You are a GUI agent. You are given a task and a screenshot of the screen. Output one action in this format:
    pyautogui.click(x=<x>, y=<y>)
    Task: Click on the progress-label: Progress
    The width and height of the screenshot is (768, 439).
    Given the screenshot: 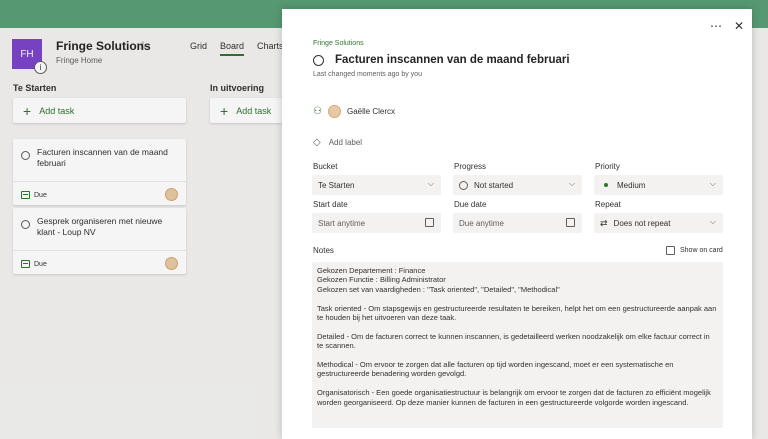 What is the action you would take?
    pyautogui.click(x=470, y=166)
    